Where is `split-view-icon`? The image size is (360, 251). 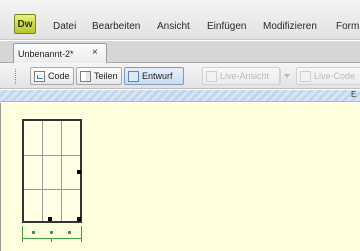 split-view-icon is located at coordinates (85, 76).